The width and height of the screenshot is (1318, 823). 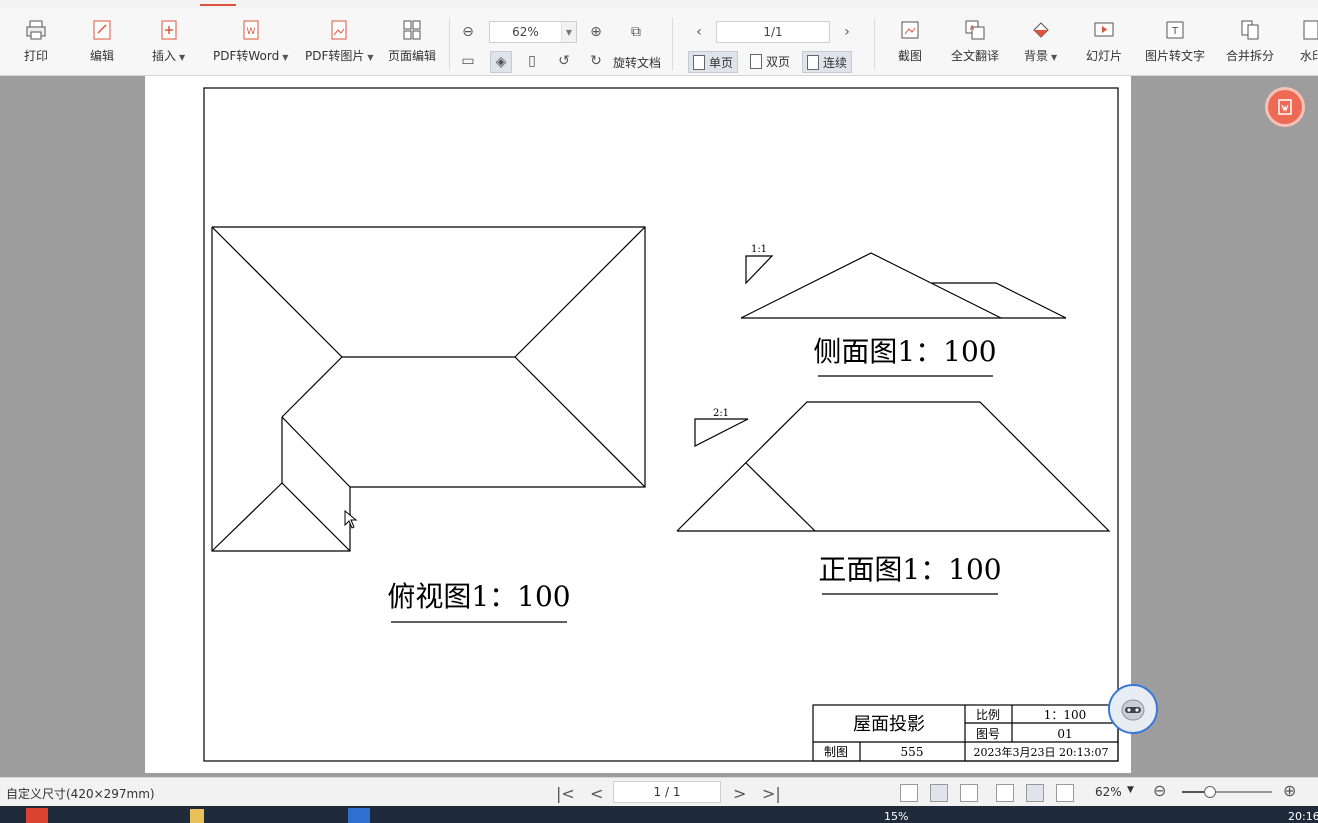 I want to click on fit-page-status-icon, so click(x=939, y=793).